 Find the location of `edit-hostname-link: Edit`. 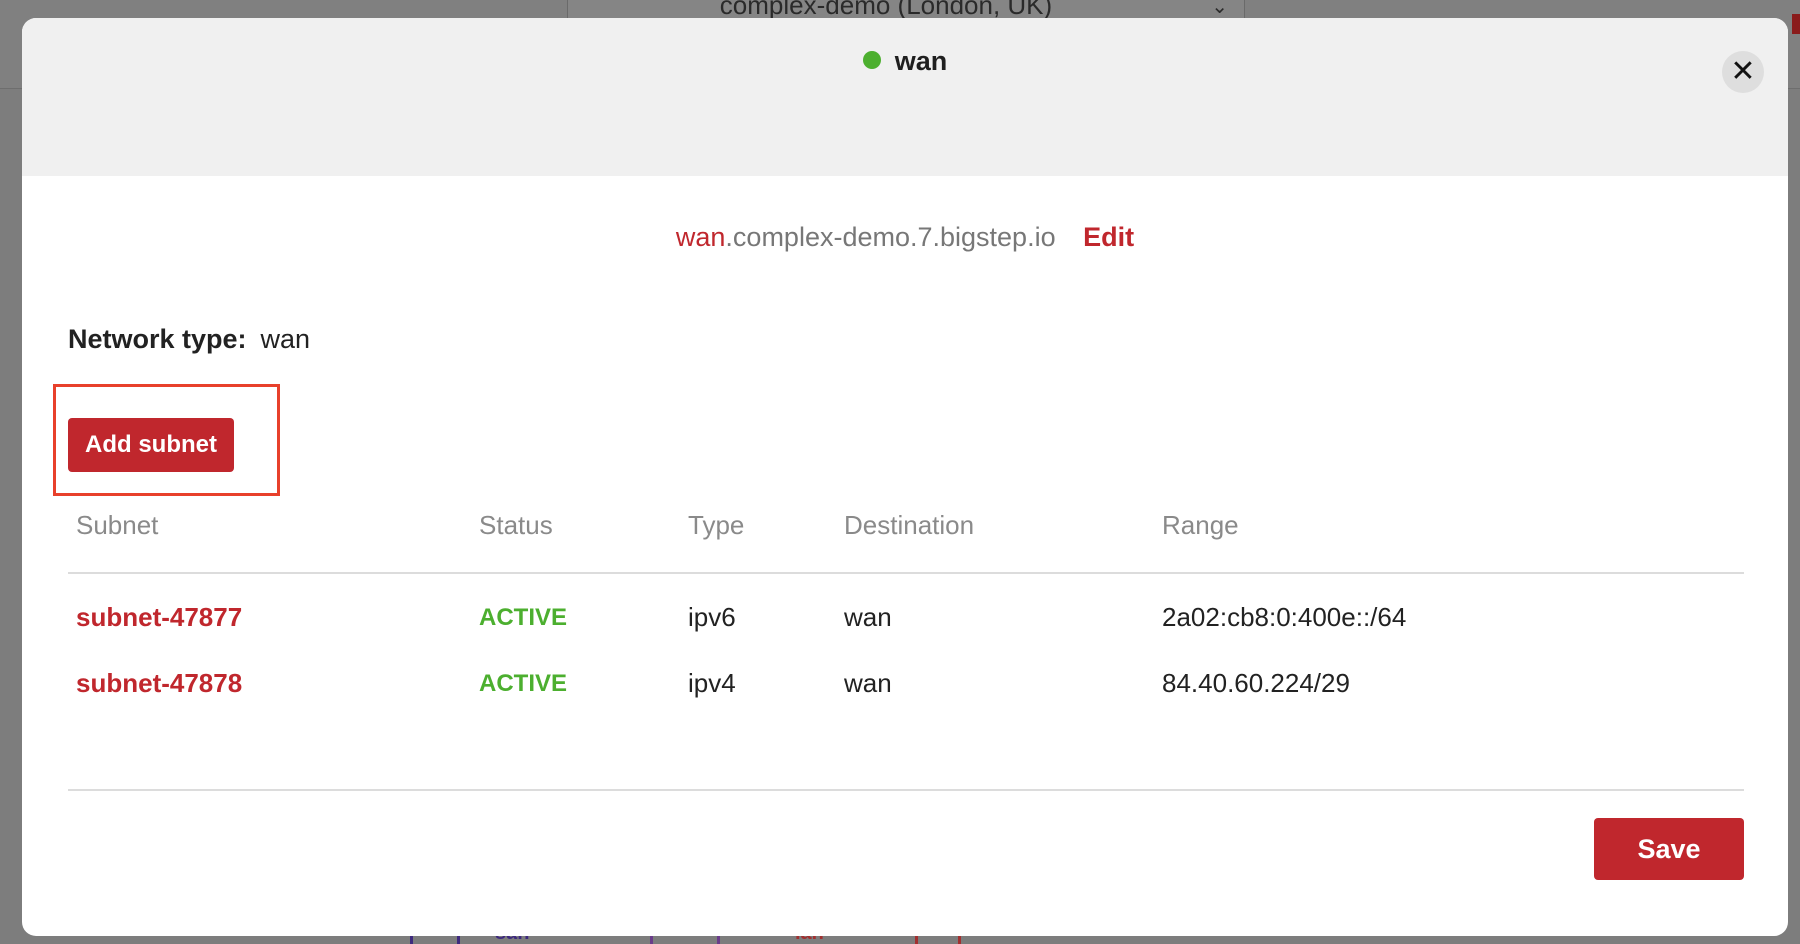

edit-hostname-link: Edit is located at coordinates (1108, 237).